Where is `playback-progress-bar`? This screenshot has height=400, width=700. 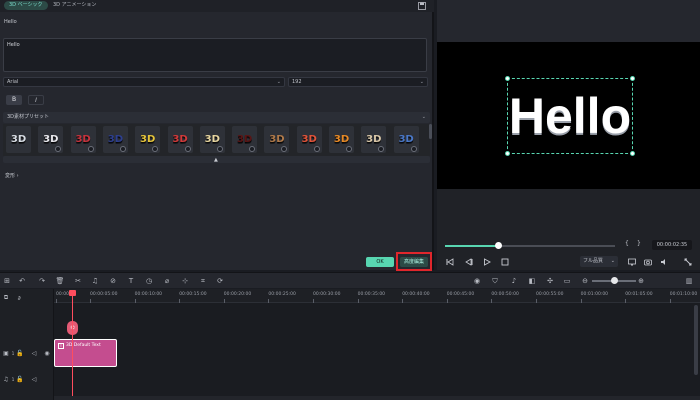 playback-progress-bar is located at coordinates (530, 245).